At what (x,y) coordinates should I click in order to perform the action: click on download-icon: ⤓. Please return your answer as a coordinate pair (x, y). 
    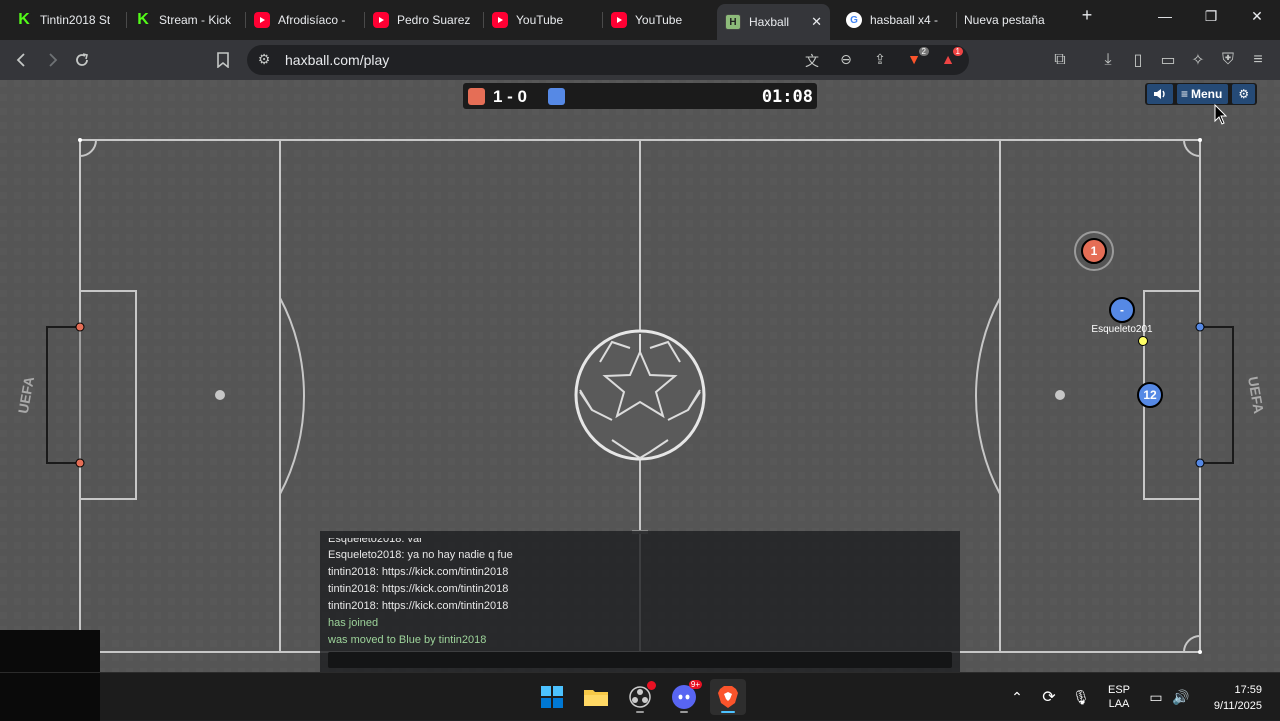
    Looking at the image, I should click on (1108, 60).